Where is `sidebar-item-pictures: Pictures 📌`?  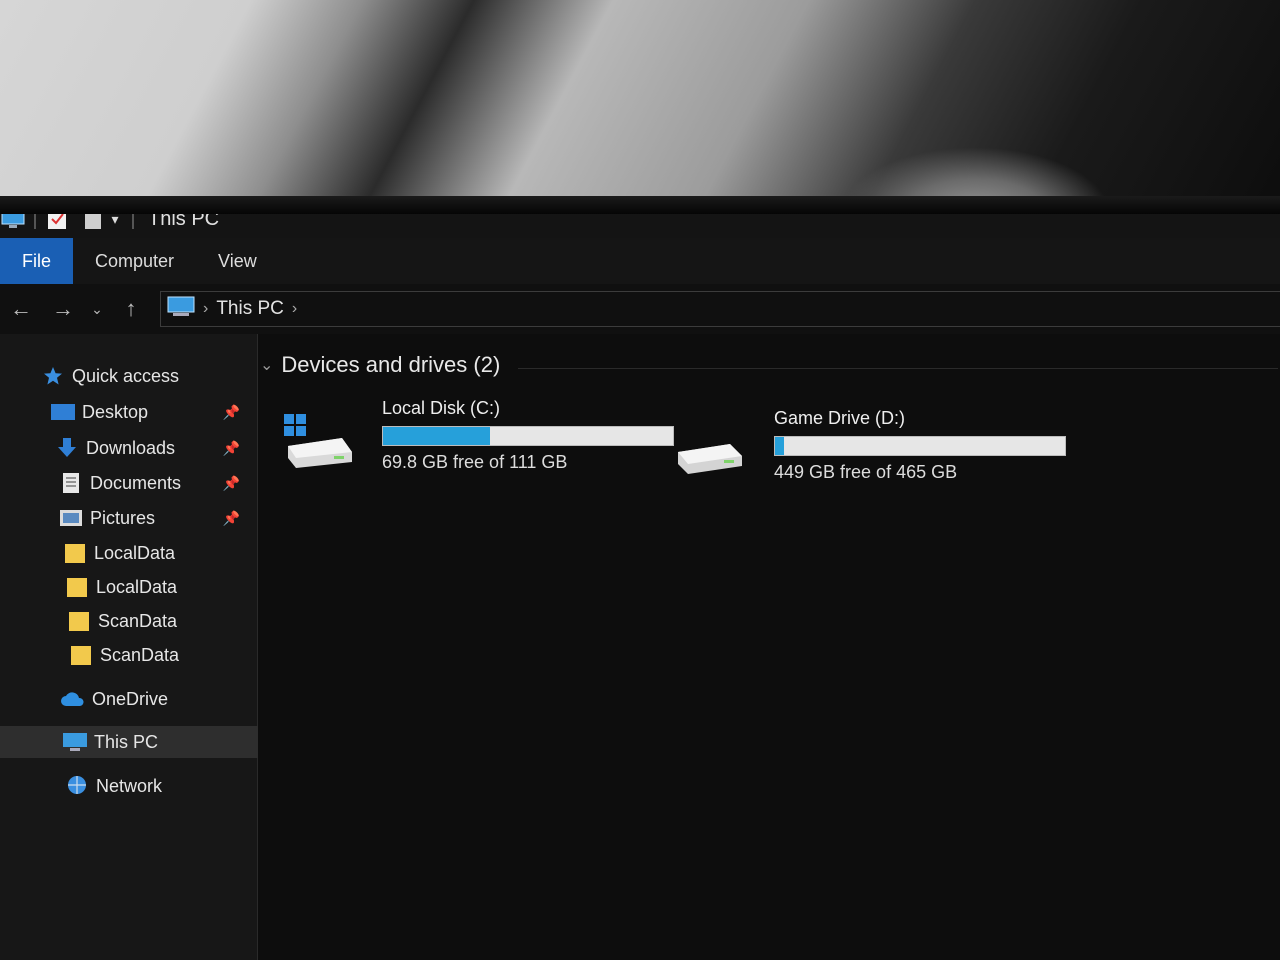
sidebar-item-pictures: Pictures 📌 is located at coordinates (129, 518).